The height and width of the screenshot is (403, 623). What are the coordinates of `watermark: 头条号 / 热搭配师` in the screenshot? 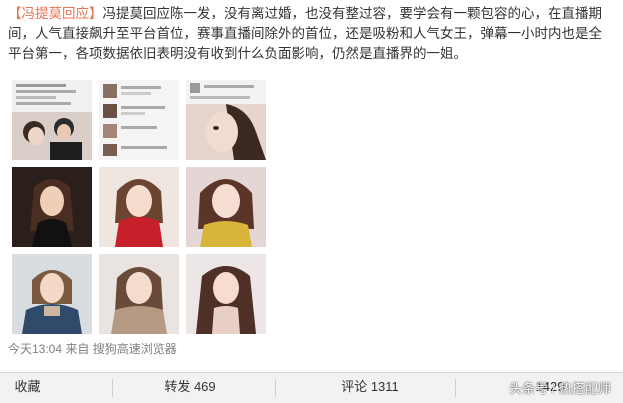 It's located at (560, 388).